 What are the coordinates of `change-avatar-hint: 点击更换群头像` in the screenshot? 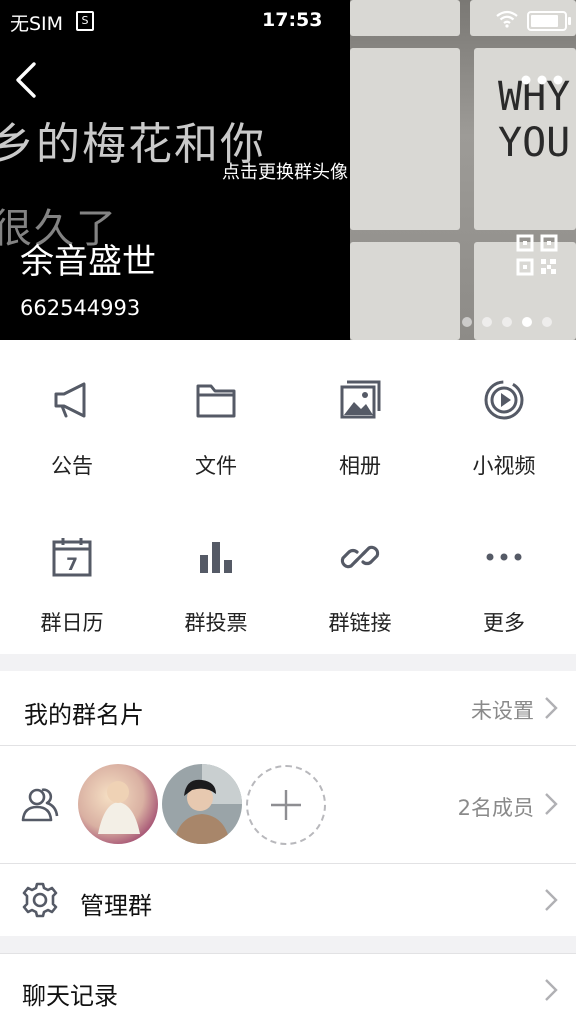 It's located at (285, 171).